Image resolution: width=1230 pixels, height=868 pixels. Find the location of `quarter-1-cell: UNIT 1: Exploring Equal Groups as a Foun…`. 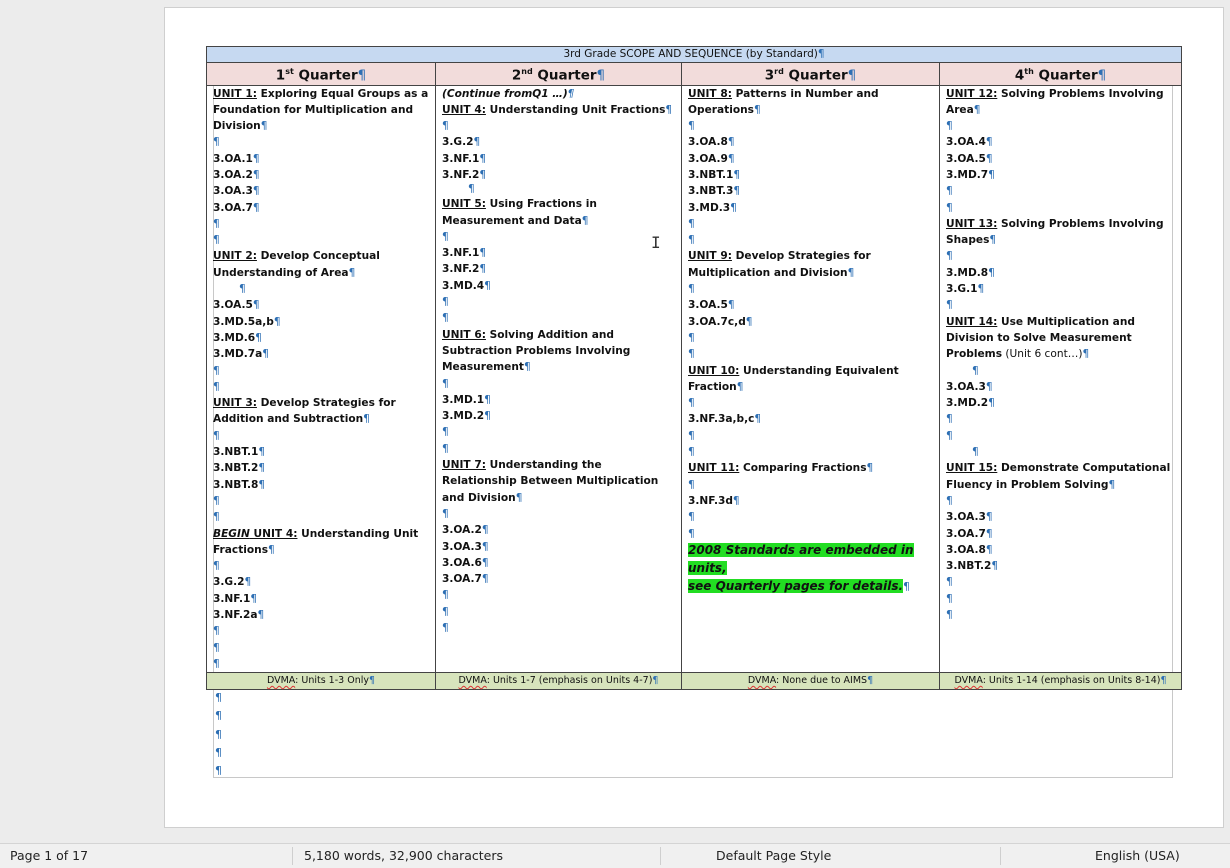

quarter-1-cell: UNIT 1: Exploring Equal Groups as a Foun… is located at coordinates (321, 379).